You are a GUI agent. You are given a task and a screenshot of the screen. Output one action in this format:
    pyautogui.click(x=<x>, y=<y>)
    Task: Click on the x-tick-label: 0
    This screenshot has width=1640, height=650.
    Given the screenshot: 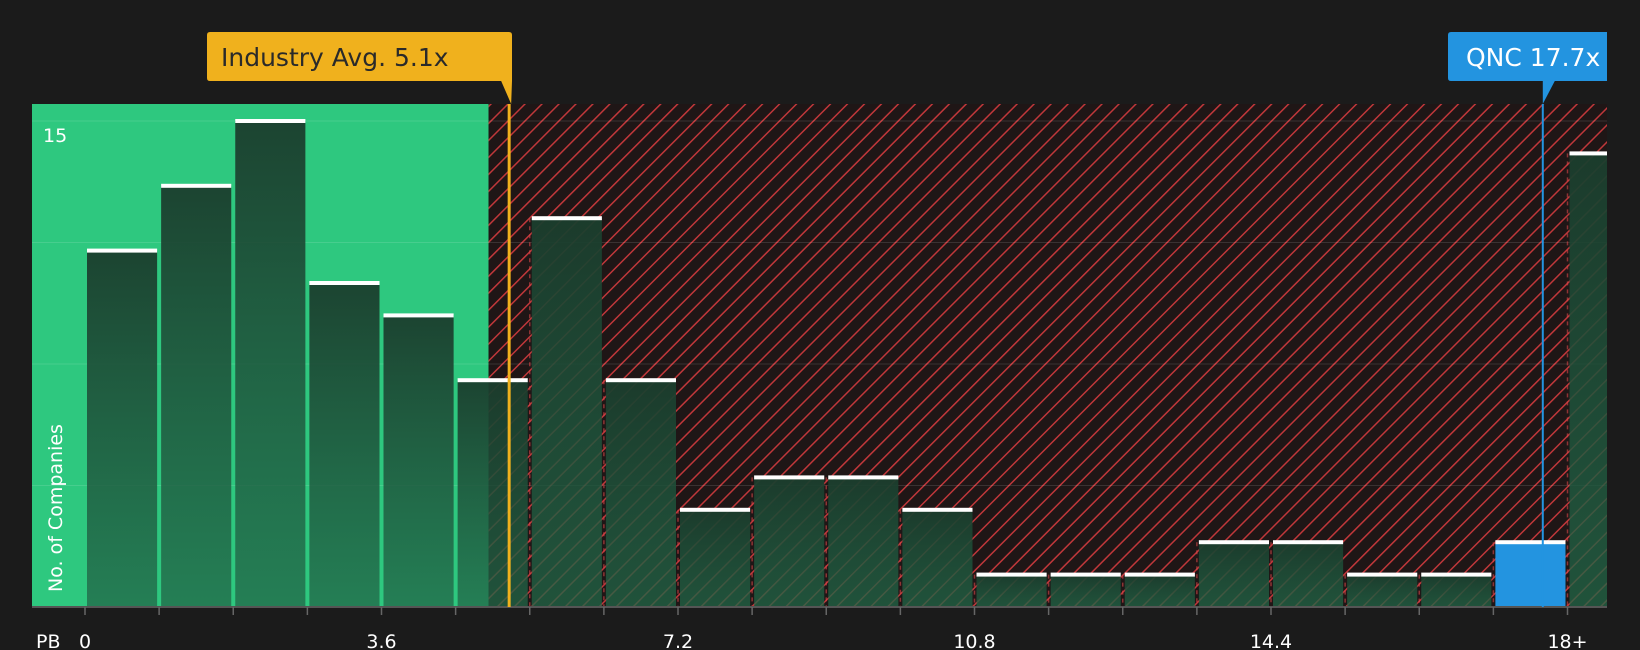 What is the action you would take?
    pyautogui.click(x=85, y=640)
    